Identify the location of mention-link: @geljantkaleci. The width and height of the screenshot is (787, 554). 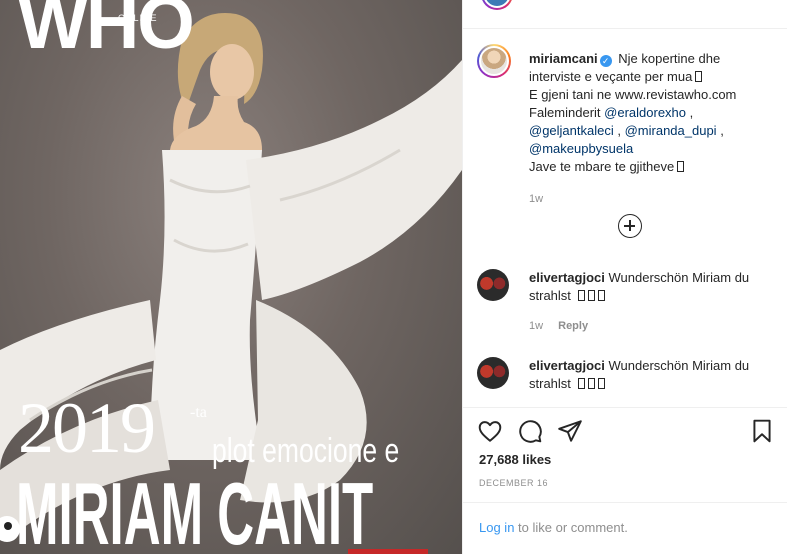
(571, 130).